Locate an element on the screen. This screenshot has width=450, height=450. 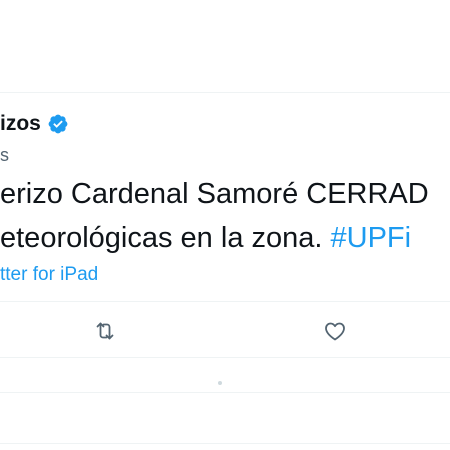
retweet-icon is located at coordinates (105, 331).